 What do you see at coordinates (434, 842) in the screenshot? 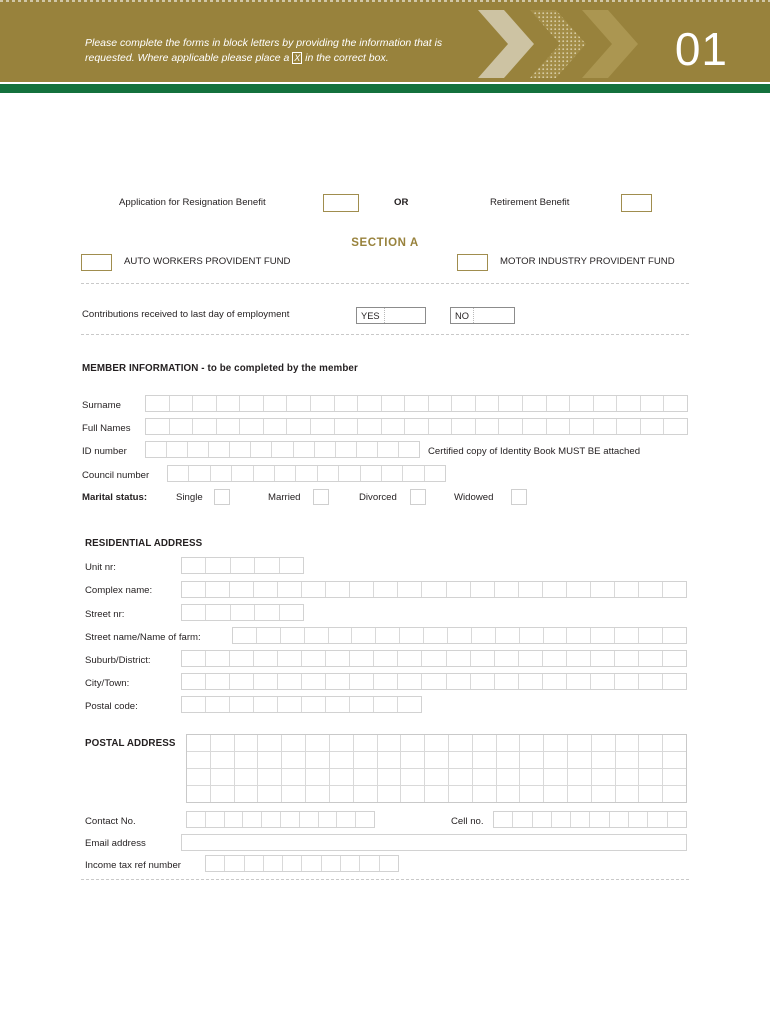
I see `email-address-input` at bounding box center [434, 842].